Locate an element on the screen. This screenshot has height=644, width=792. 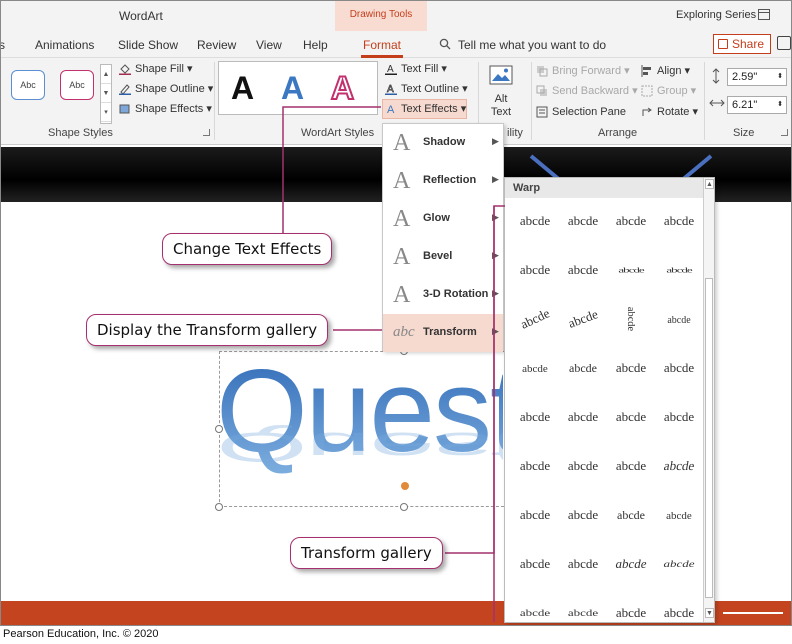
warp-option-r3-c2: abcde is located at coordinates (583, 319).